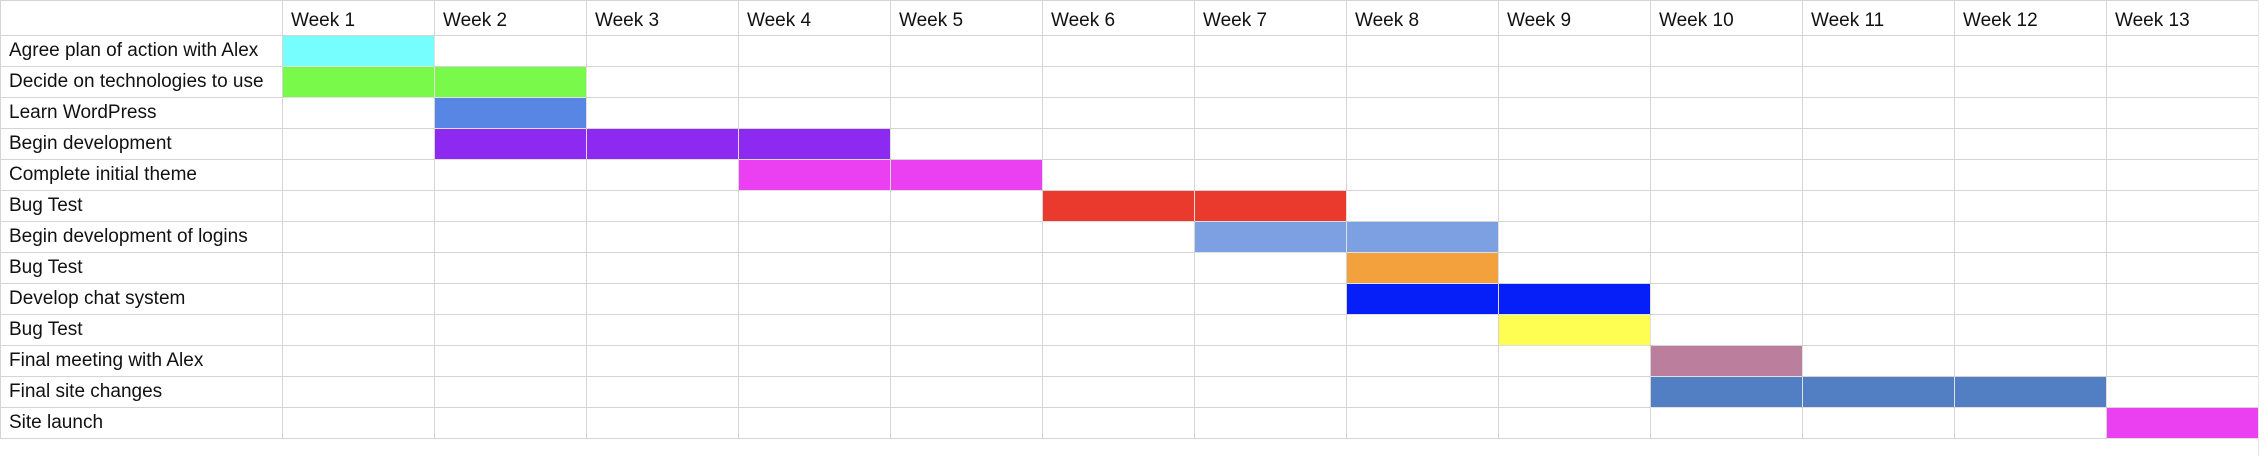 This screenshot has width=2268, height=456. I want to click on task-label-cell: Final site changes, so click(141, 392).